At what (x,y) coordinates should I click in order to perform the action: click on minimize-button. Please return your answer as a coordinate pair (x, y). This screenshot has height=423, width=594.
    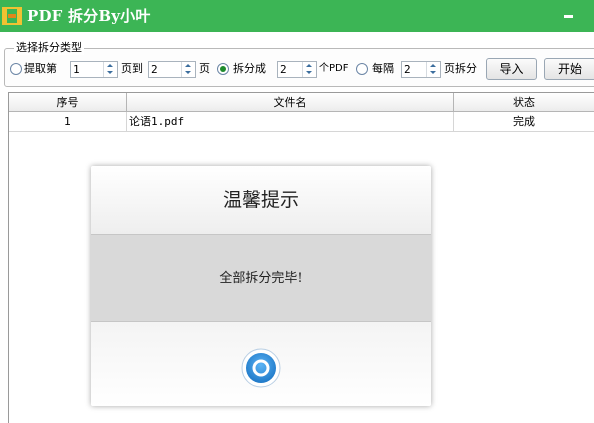
    Looking at the image, I should click on (569, 16).